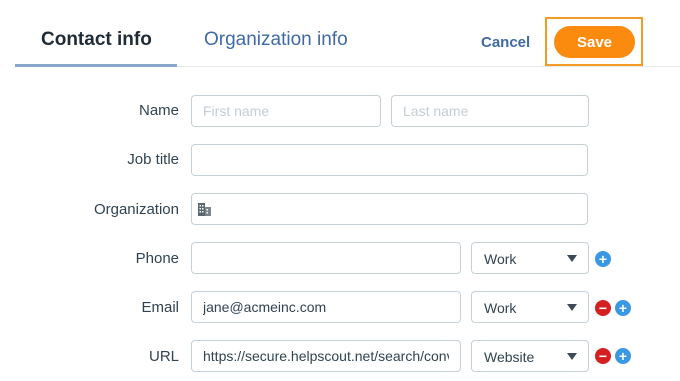 This screenshot has height=381, width=680. I want to click on organization-input, so click(389, 209).